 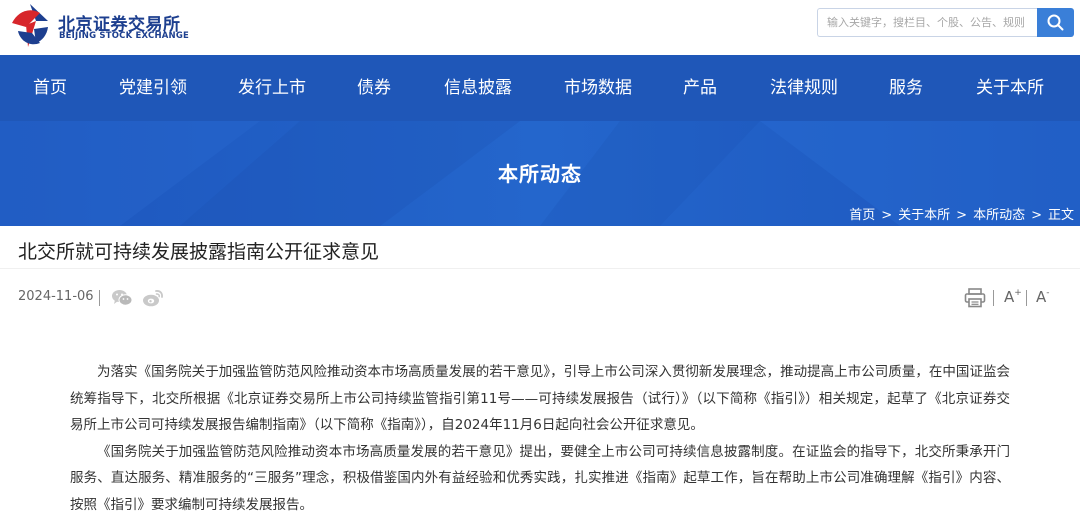 I want to click on font-decrease-label: A, so click(x=1041, y=297).